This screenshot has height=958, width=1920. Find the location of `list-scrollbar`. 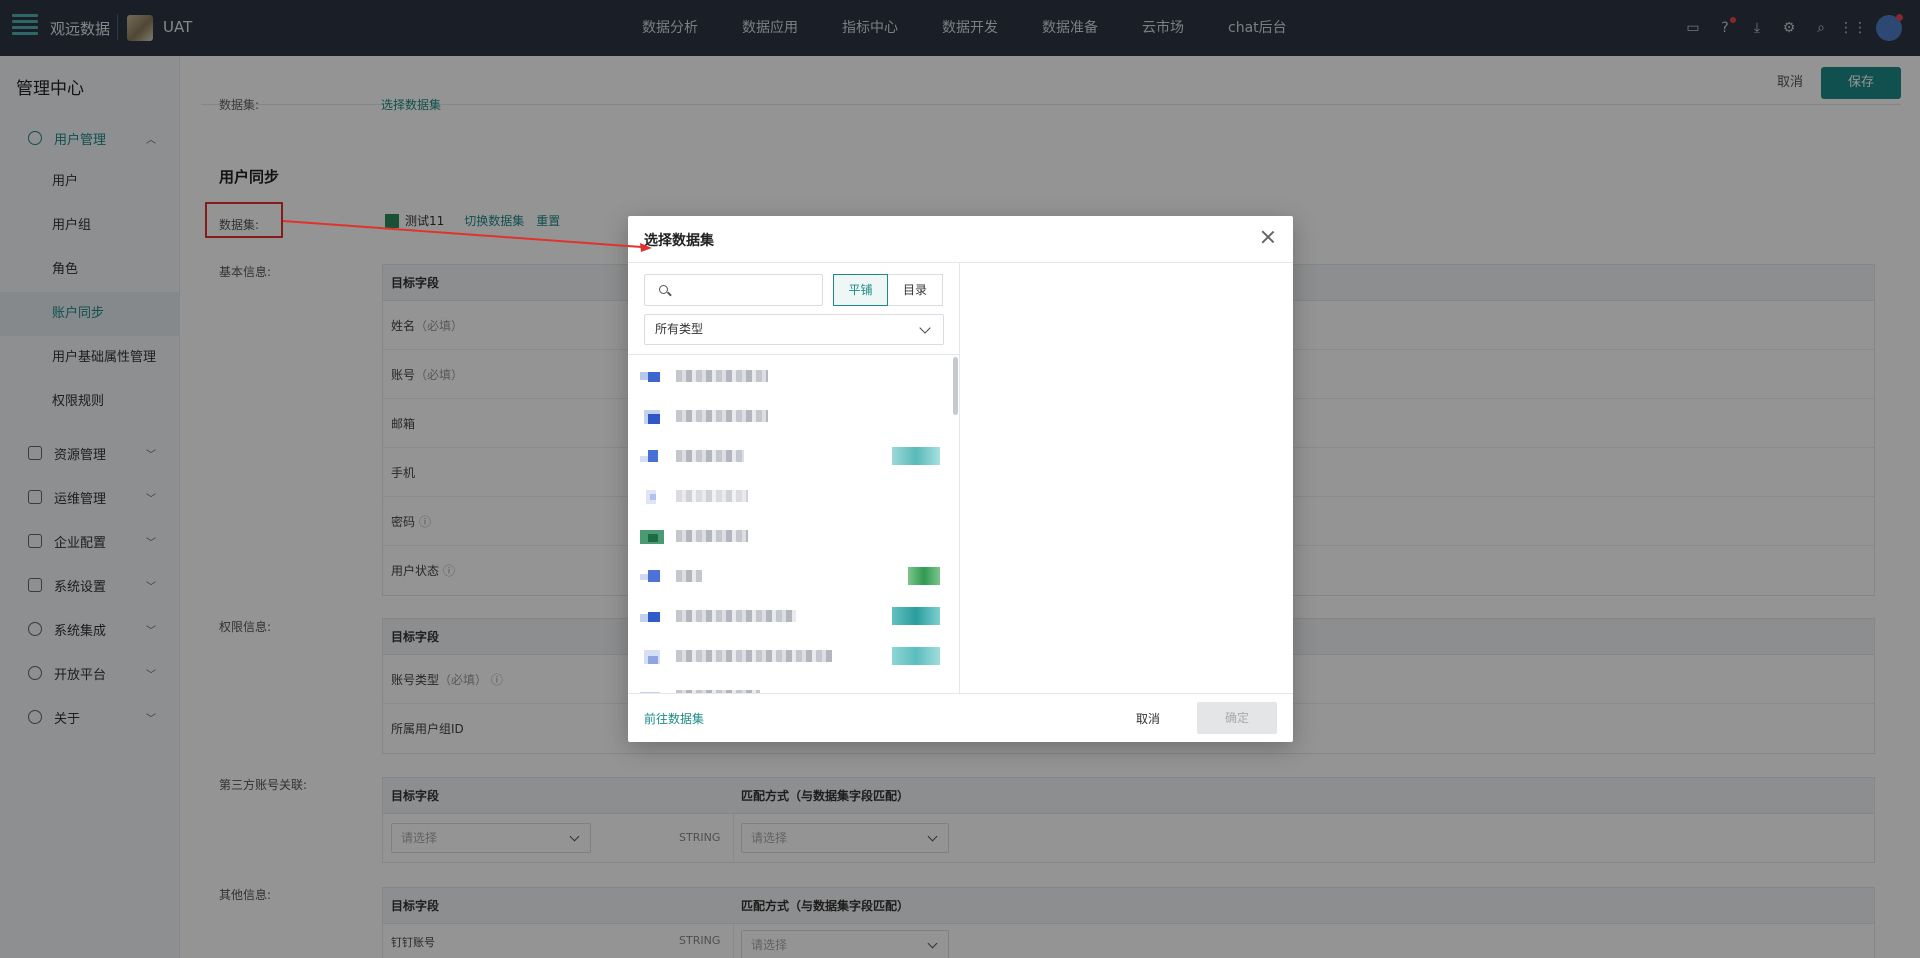

list-scrollbar is located at coordinates (955, 386).